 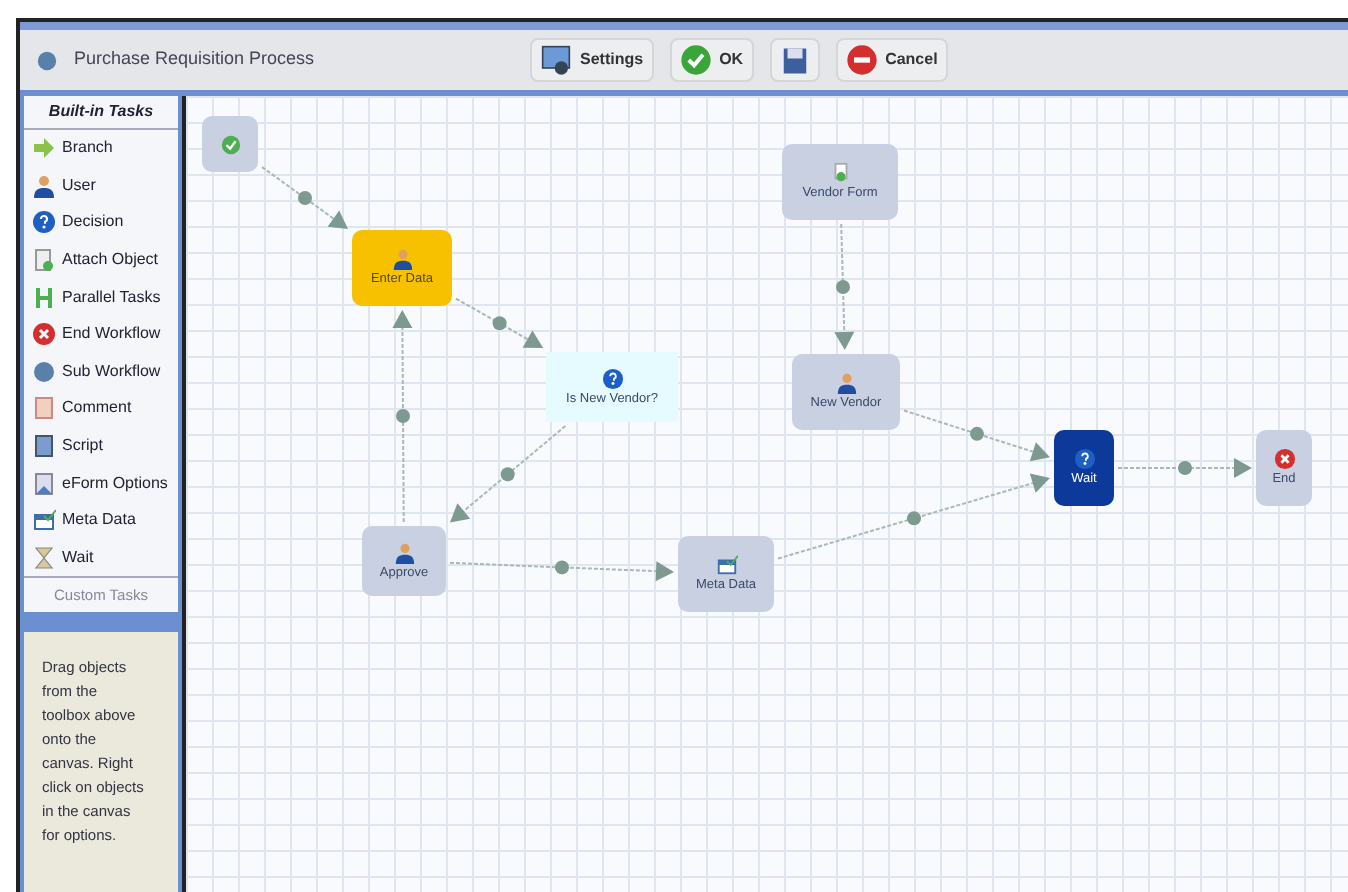 What do you see at coordinates (101, 297) in the screenshot?
I see `toolbox-item: Parallel Tasks` at bounding box center [101, 297].